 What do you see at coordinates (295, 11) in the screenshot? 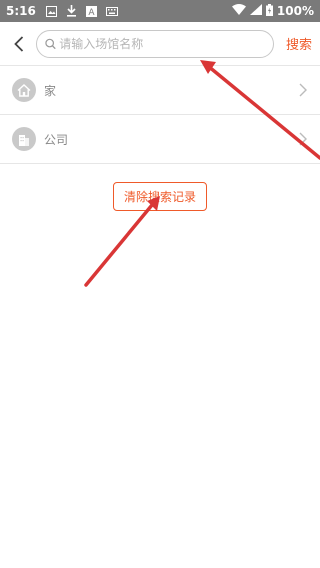
I see `battery-percent: 100%` at bounding box center [295, 11].